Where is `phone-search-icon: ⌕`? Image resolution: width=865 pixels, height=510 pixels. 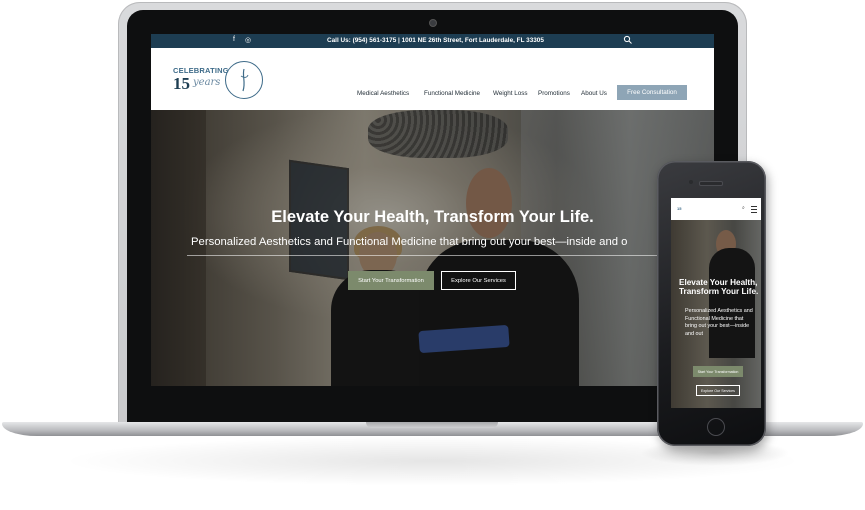 phone-search-icon: ⌕ is located at coordinates (743, 208).